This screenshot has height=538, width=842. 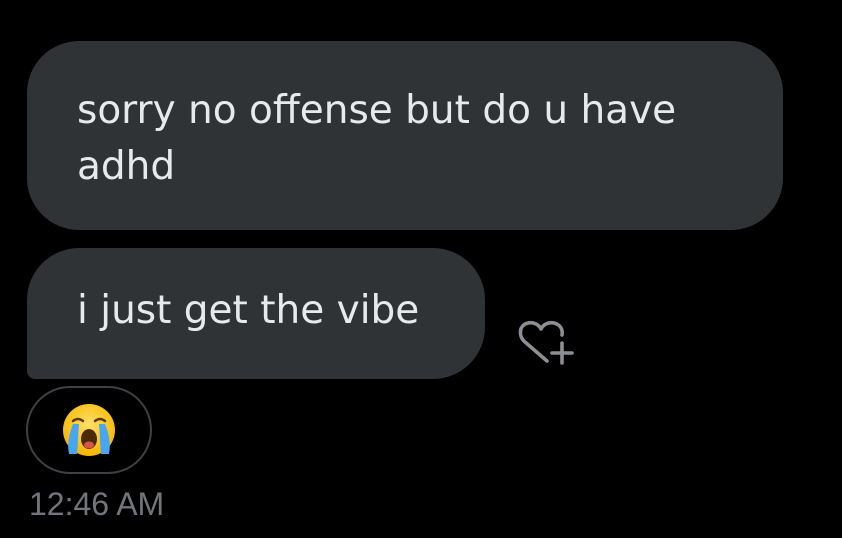 I want to click on message-text: i just get the vibe, so click(x=248, y=310).